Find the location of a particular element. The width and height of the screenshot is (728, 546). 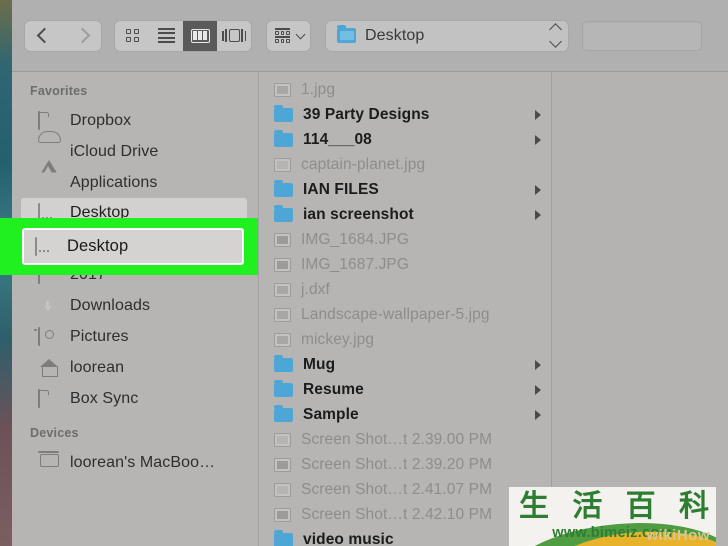

chevron-left-icon is located at coordinates (44, 35).